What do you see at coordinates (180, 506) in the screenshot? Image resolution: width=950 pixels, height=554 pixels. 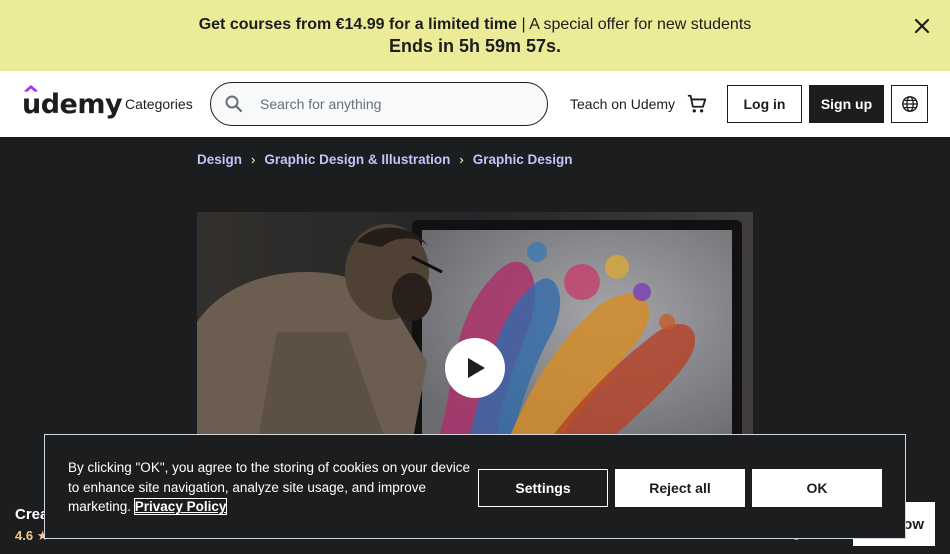 I see `privacy-policy-link: Privacy Policy` at bounding box center [180, 506].